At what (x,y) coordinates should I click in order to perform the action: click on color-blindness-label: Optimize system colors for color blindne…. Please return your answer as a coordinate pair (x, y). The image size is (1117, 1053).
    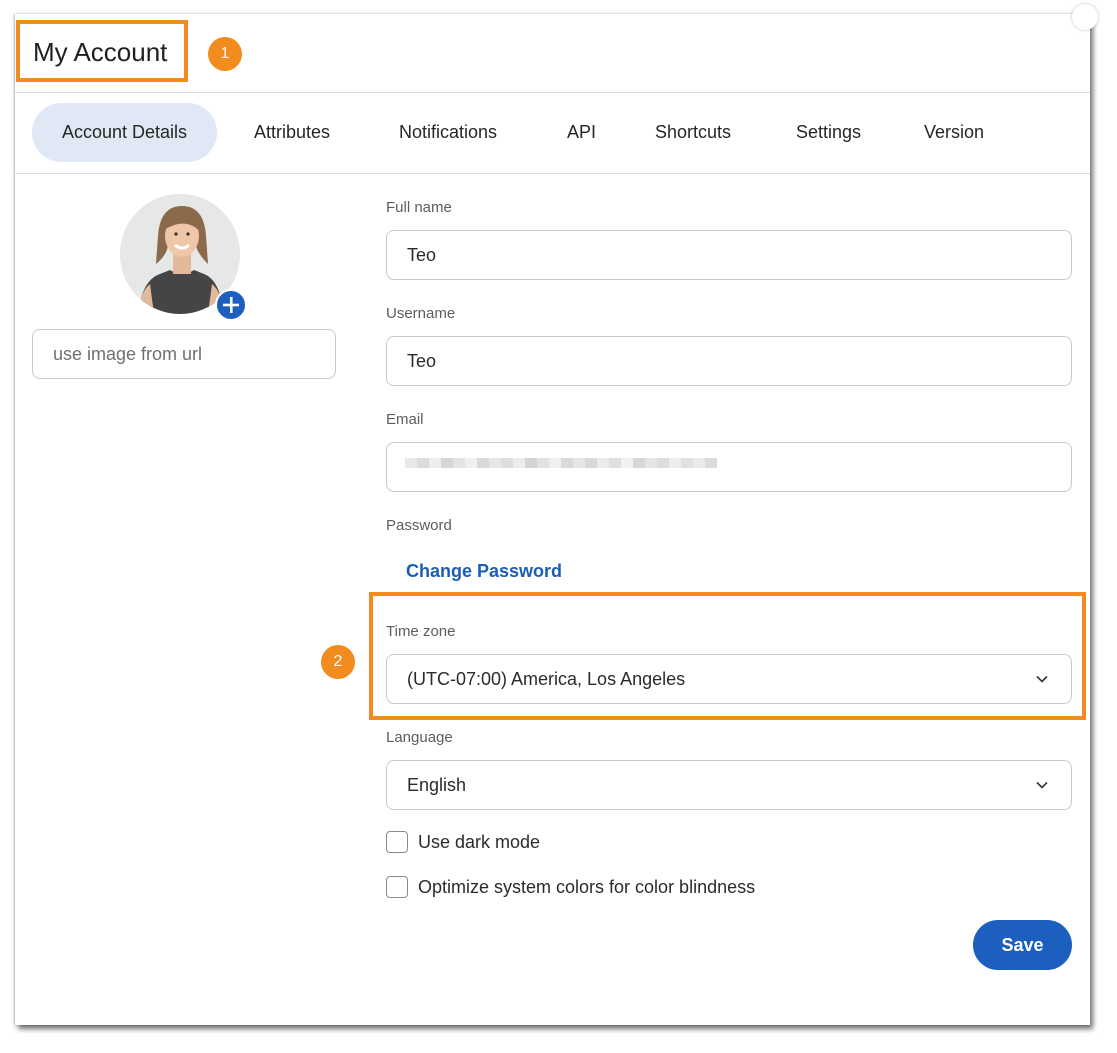
    Looking at the image, I should click on (587, 887).